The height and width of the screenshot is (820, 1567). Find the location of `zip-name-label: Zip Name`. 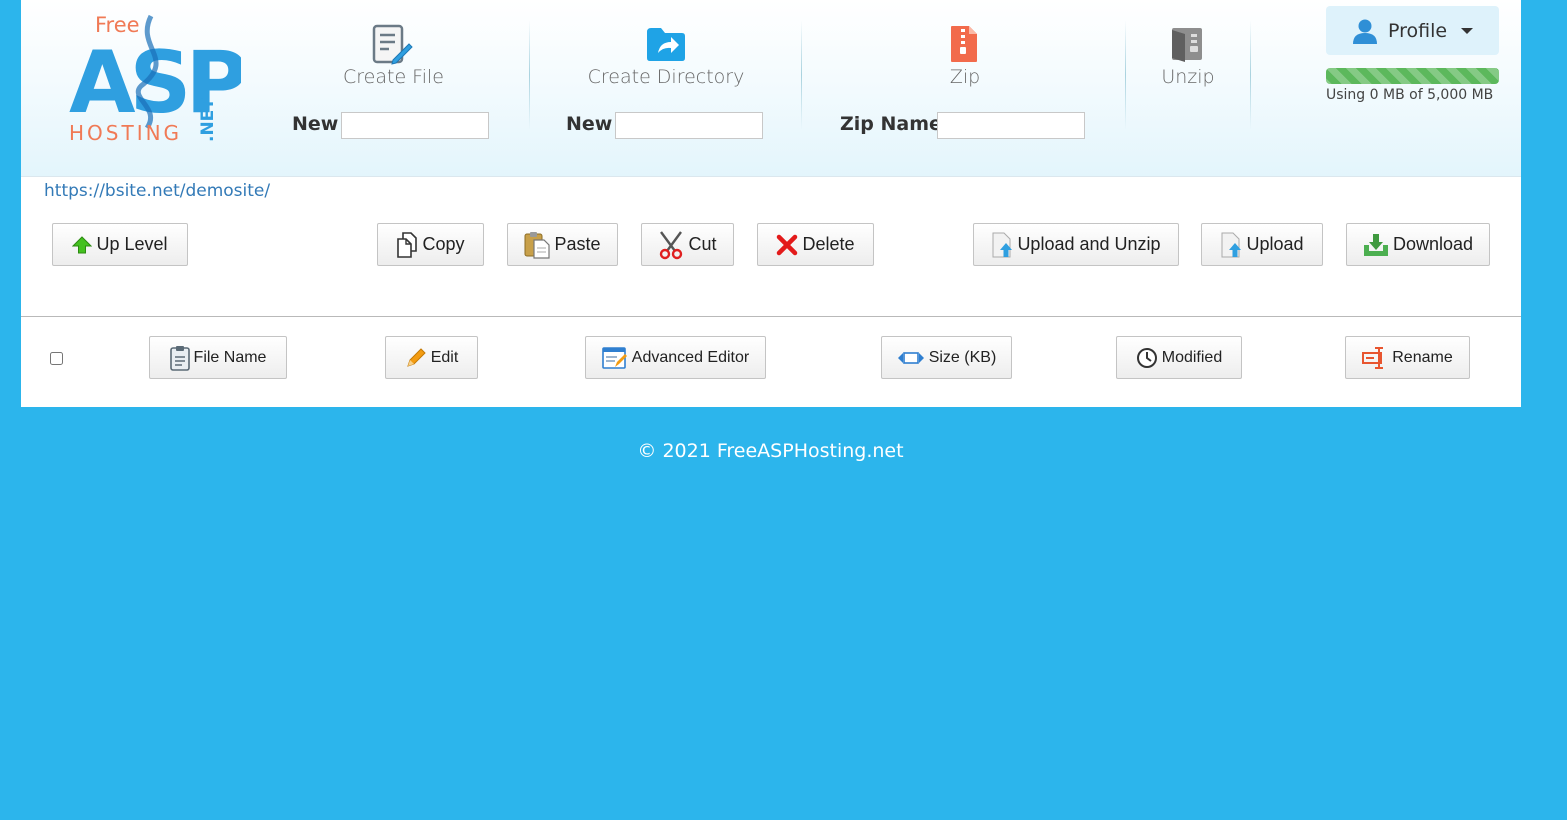

zip-name-label: Zip Name is located at coordinates (891, 124).